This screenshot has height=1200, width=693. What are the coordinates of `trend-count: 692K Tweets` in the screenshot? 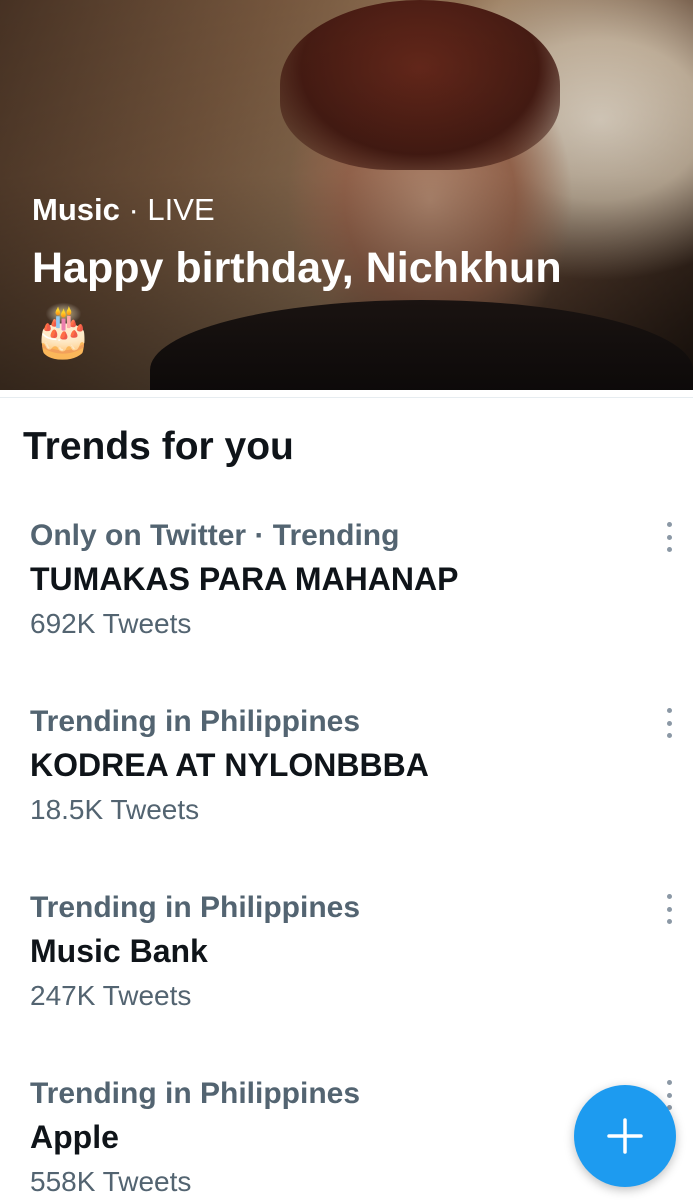 It's located at (111, 623).